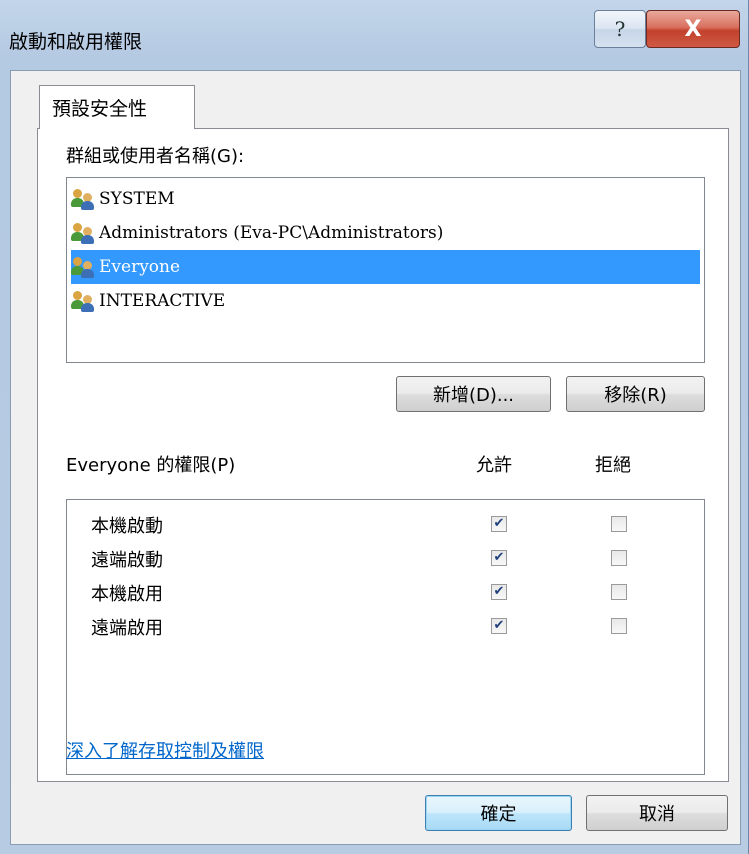 The height and width of the screenshot is (854, 749). I want to click on permission-name: 遠端啟動, so click(127, 560).